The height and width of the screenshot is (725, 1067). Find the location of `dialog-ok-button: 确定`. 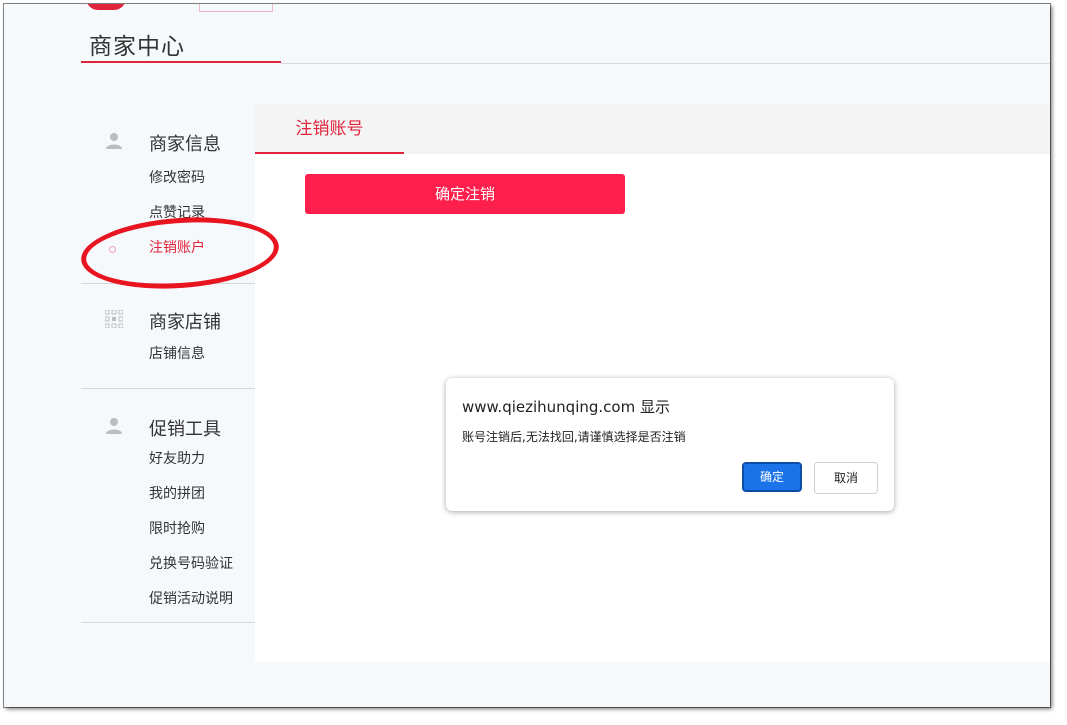

dialog-ok-button: 确定 is located at coordinates (772, 477).